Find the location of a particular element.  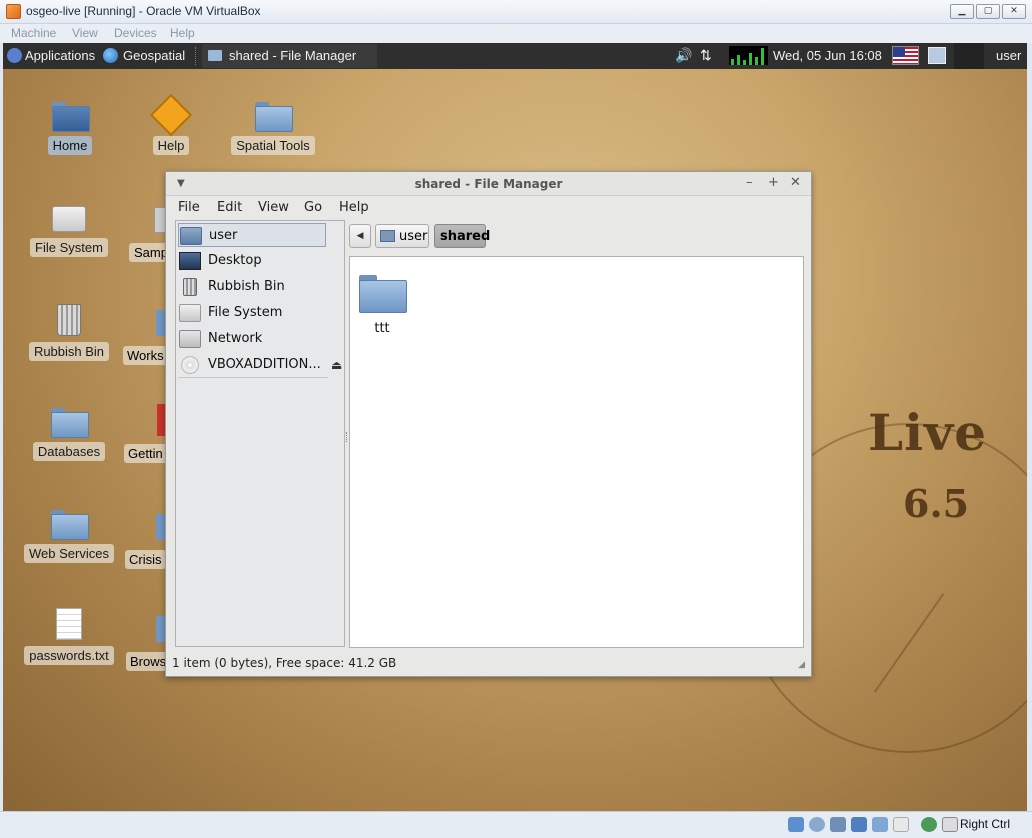

breadcrumb-back-button: ◀ is located at coordinates (360, 236).